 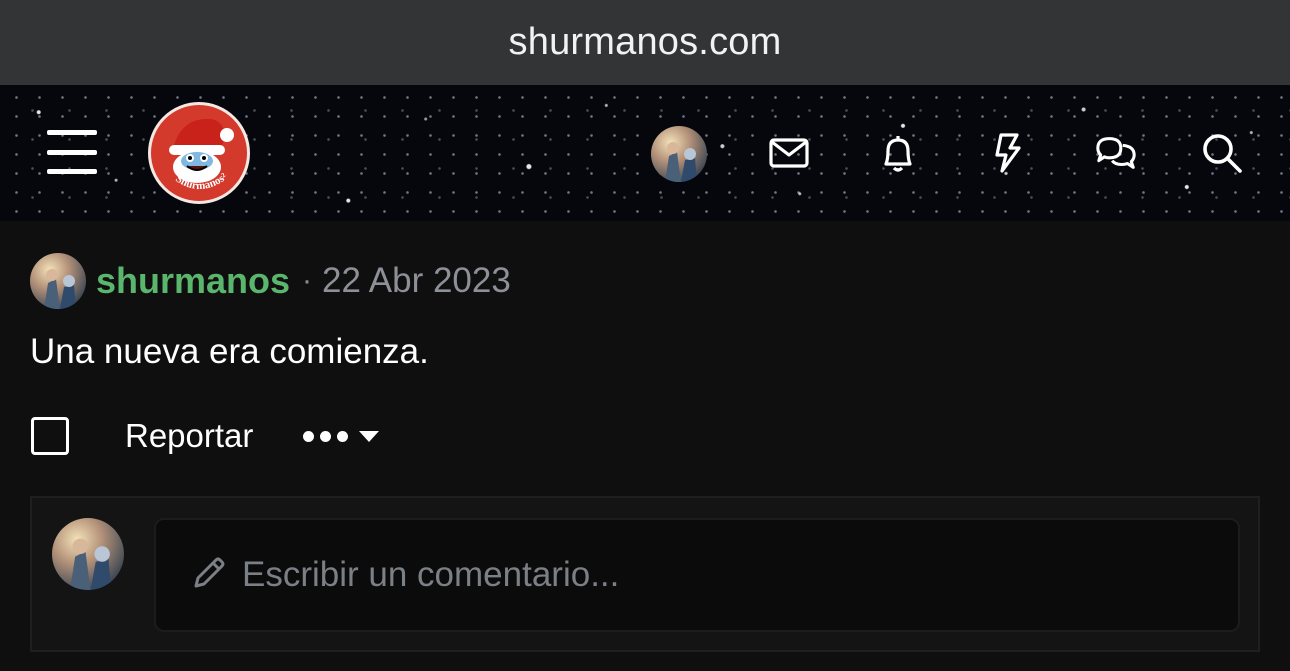 What do you see at coordinates (1222, 153) in the screenshot?
I see `search-icon` at bounding box center [1222, 153].